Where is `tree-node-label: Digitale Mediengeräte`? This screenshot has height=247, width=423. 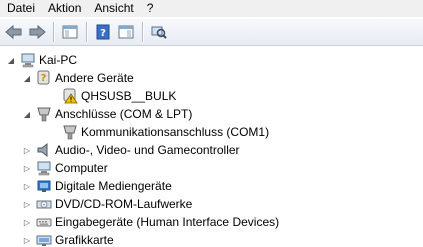
tree-node-label: Digitale Mediengeräte is located at coordinates (113, 186).